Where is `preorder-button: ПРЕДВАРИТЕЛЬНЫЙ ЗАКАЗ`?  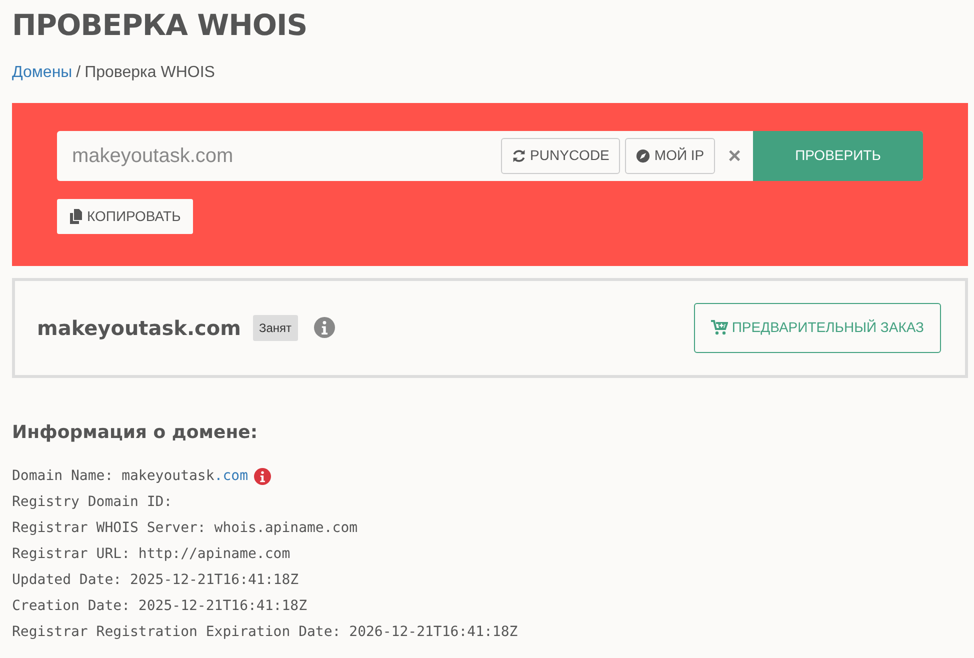
preorder-button: ПРЕДВАРИТЕЛЬНЫЙ ЗАКАЗ is located at coordinates (817, 327).